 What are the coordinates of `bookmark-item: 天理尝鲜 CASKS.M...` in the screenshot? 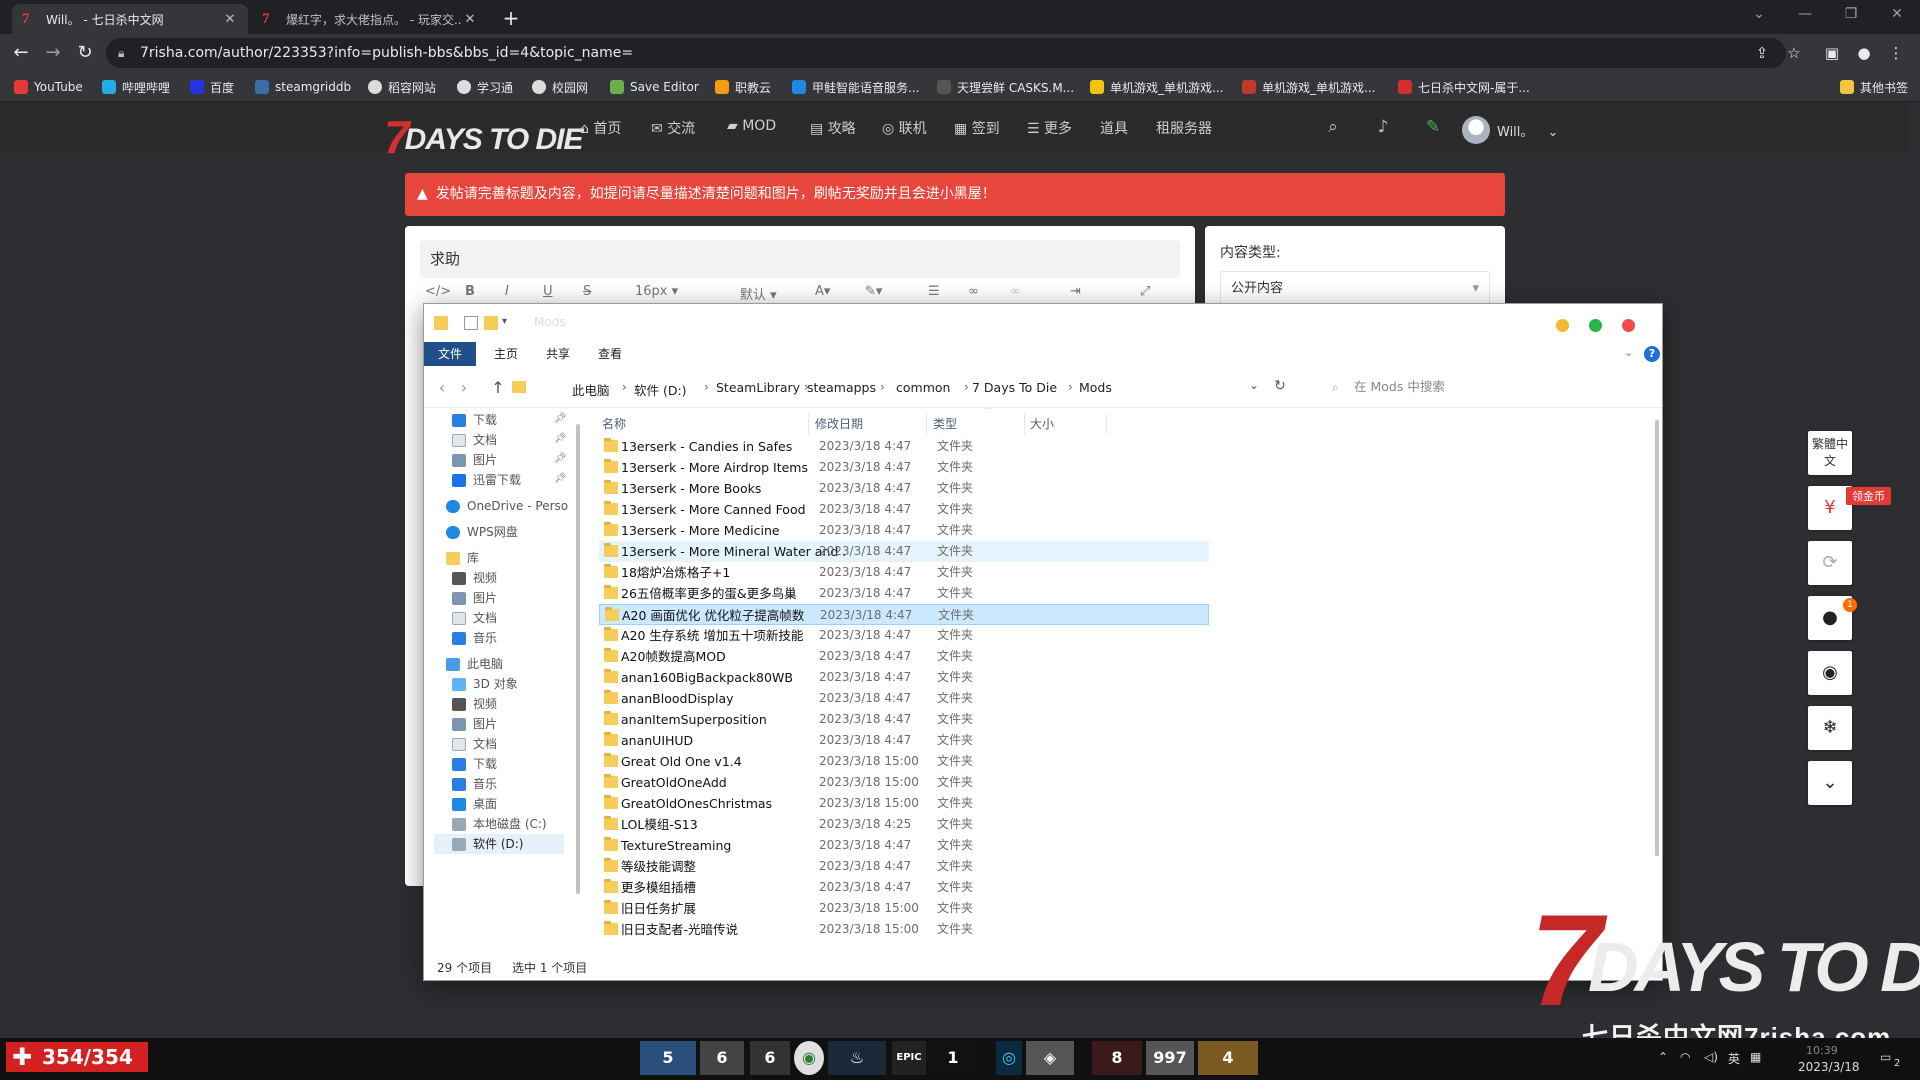 It's located at (1005, 87).